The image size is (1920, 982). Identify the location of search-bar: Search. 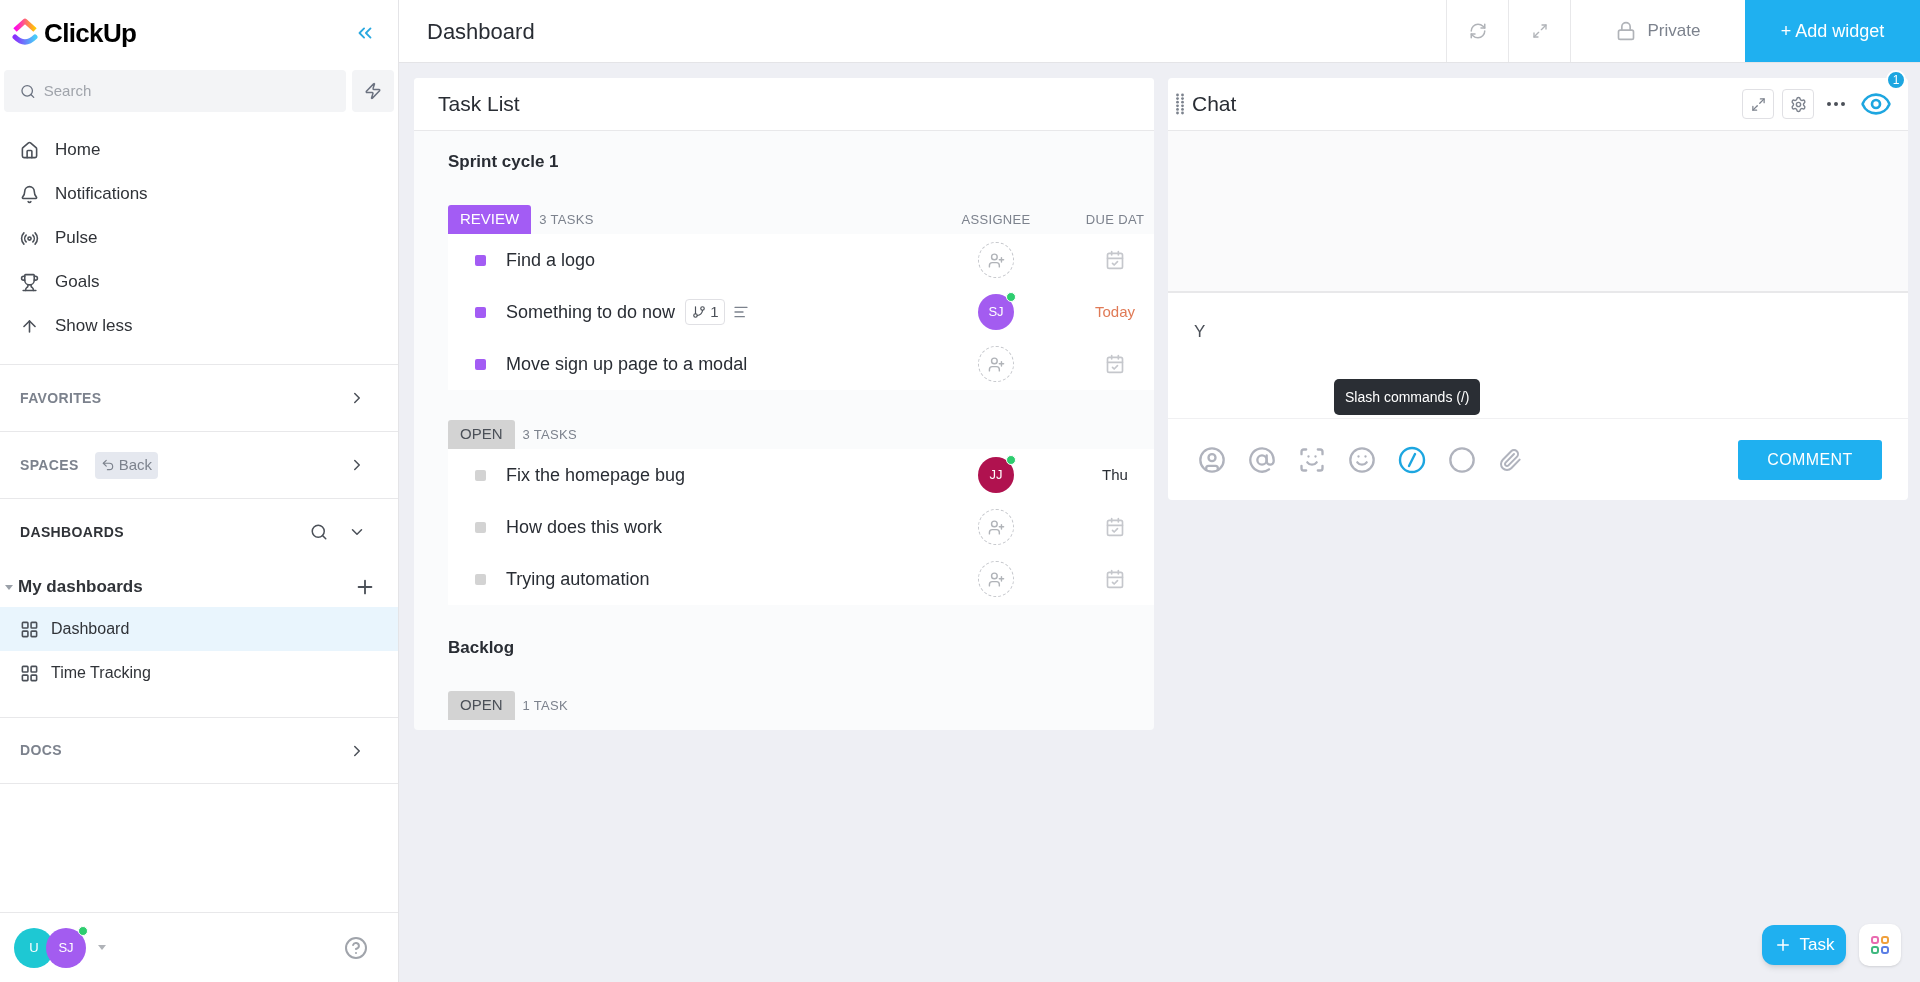
(175, 91).